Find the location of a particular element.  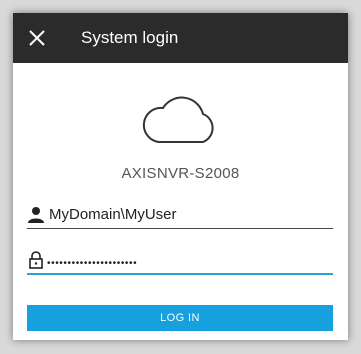

cloud-icon is located at coordinates (178, 119).